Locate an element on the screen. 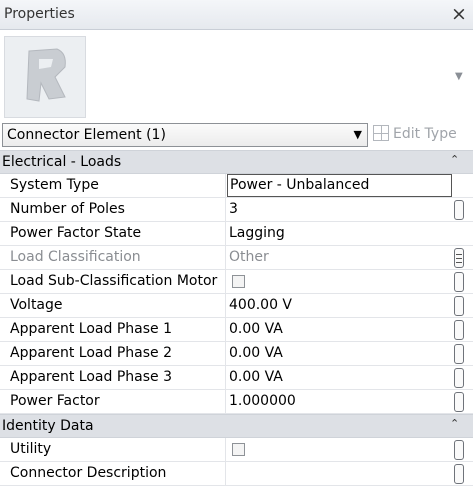 The height and width of the screenshot is (490, 473). property-row-apparent-load-phase-1: Apparent Load Phase 1 0.00 VA is located at coordinates (236, 330).